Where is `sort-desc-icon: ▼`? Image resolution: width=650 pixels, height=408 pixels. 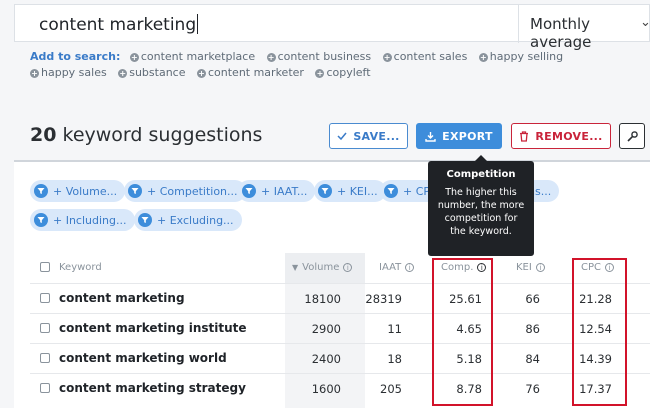
sort-desc-icon: ▼ is located at coordinates (295, 267).